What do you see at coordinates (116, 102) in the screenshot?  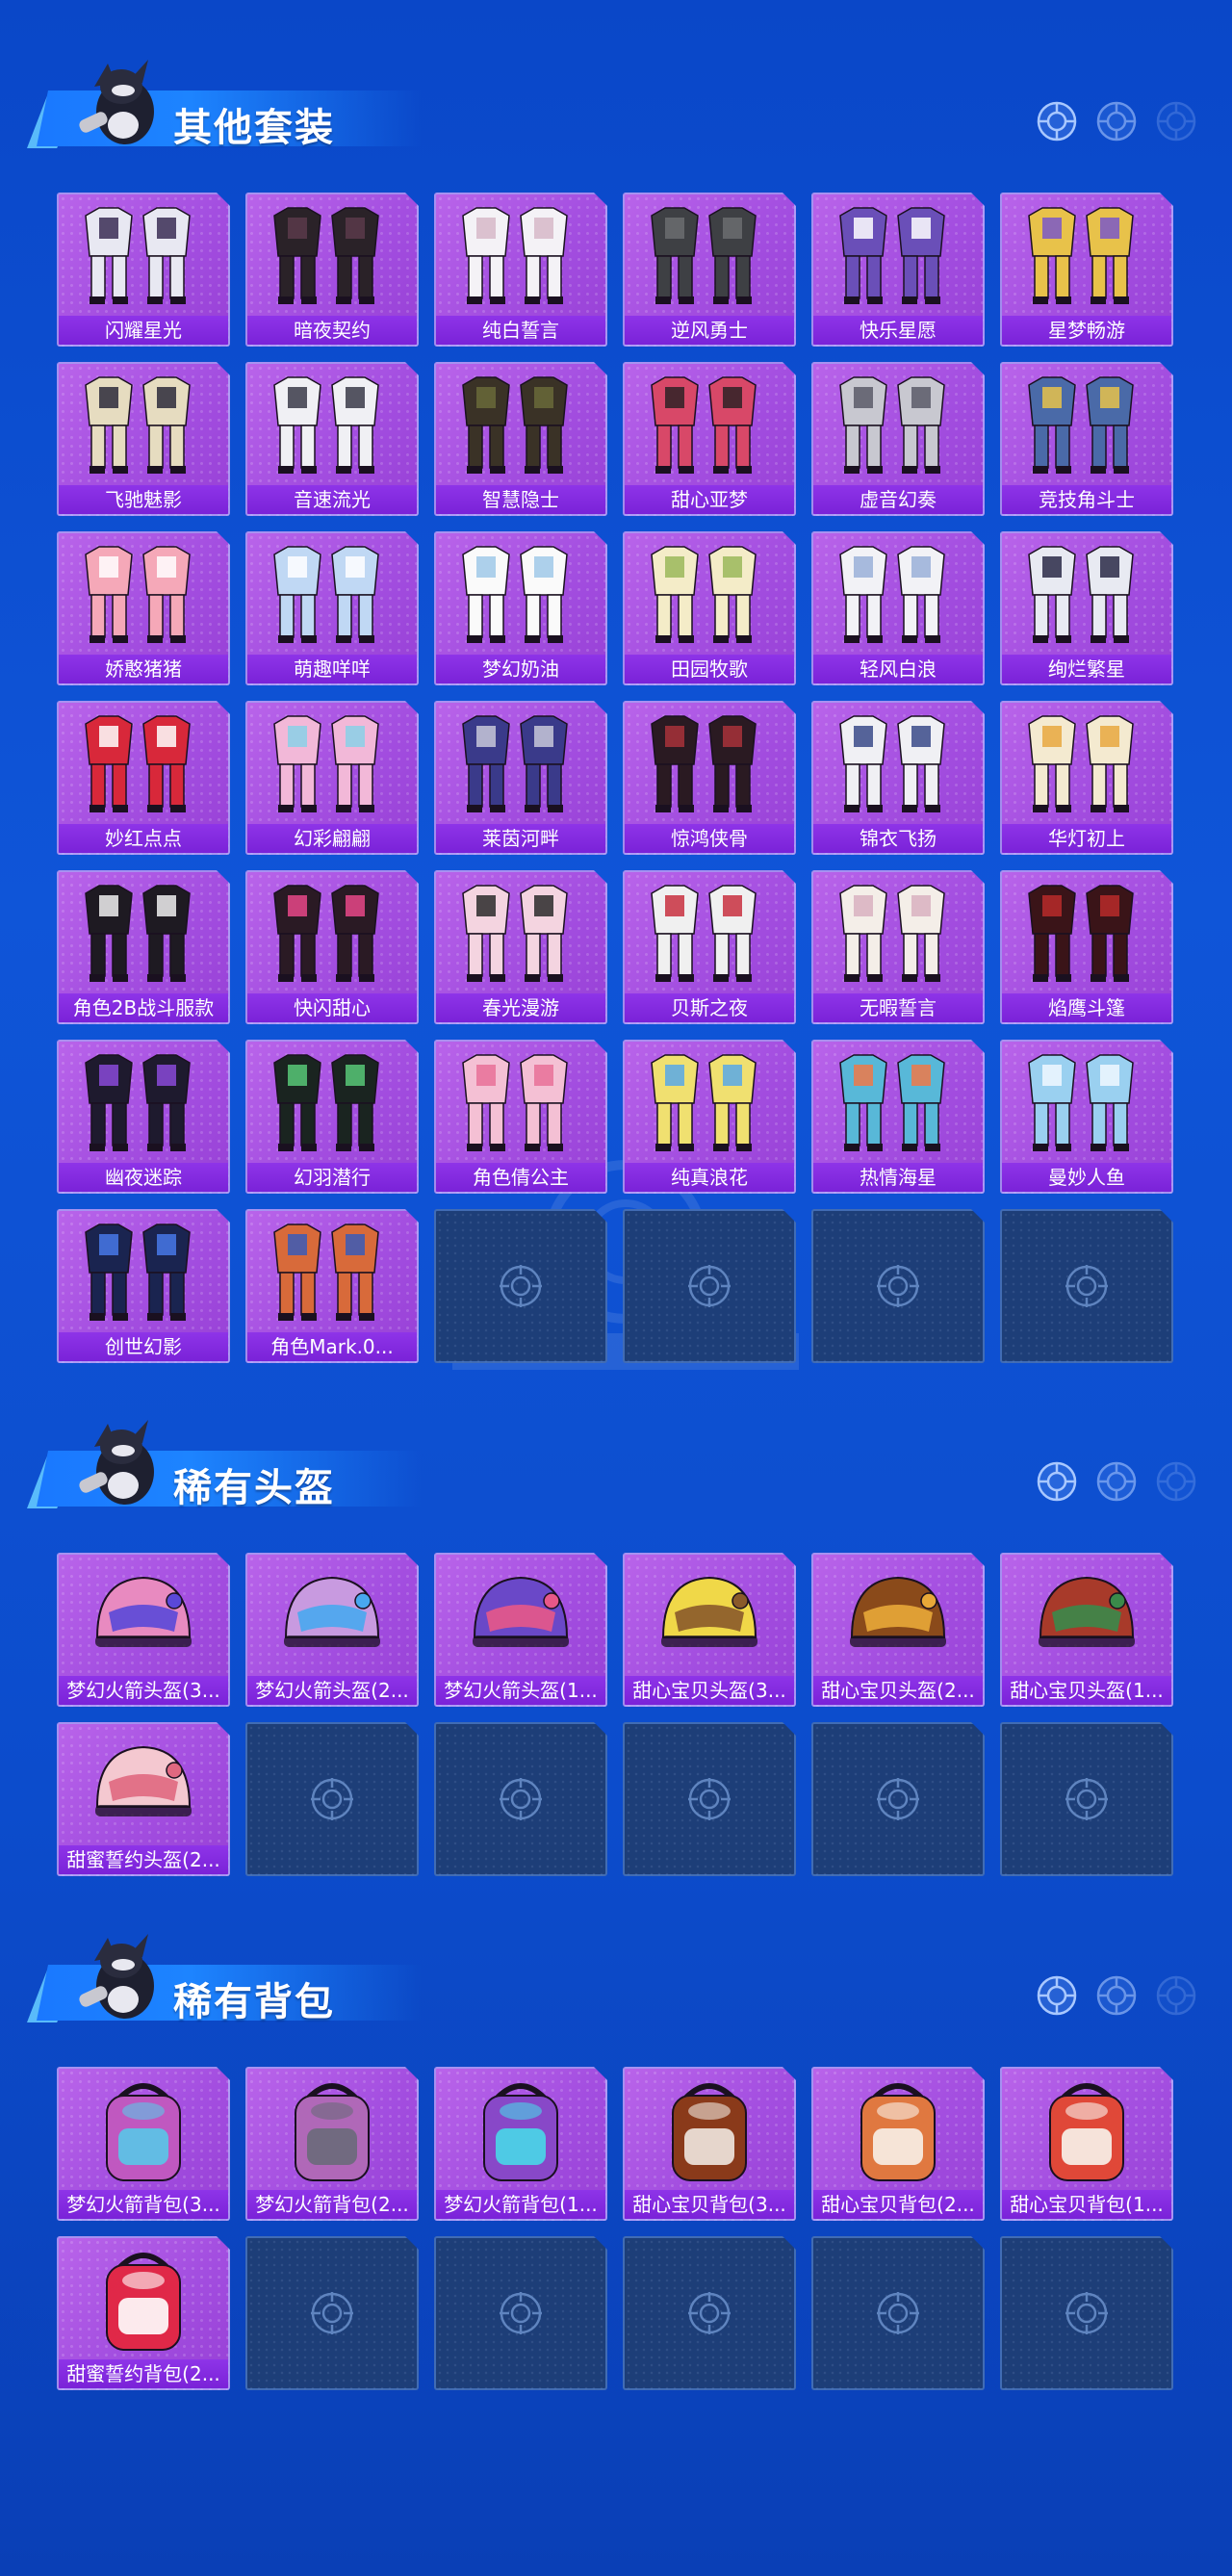 I see `mascot-icon` at bounding box center [116, 102].